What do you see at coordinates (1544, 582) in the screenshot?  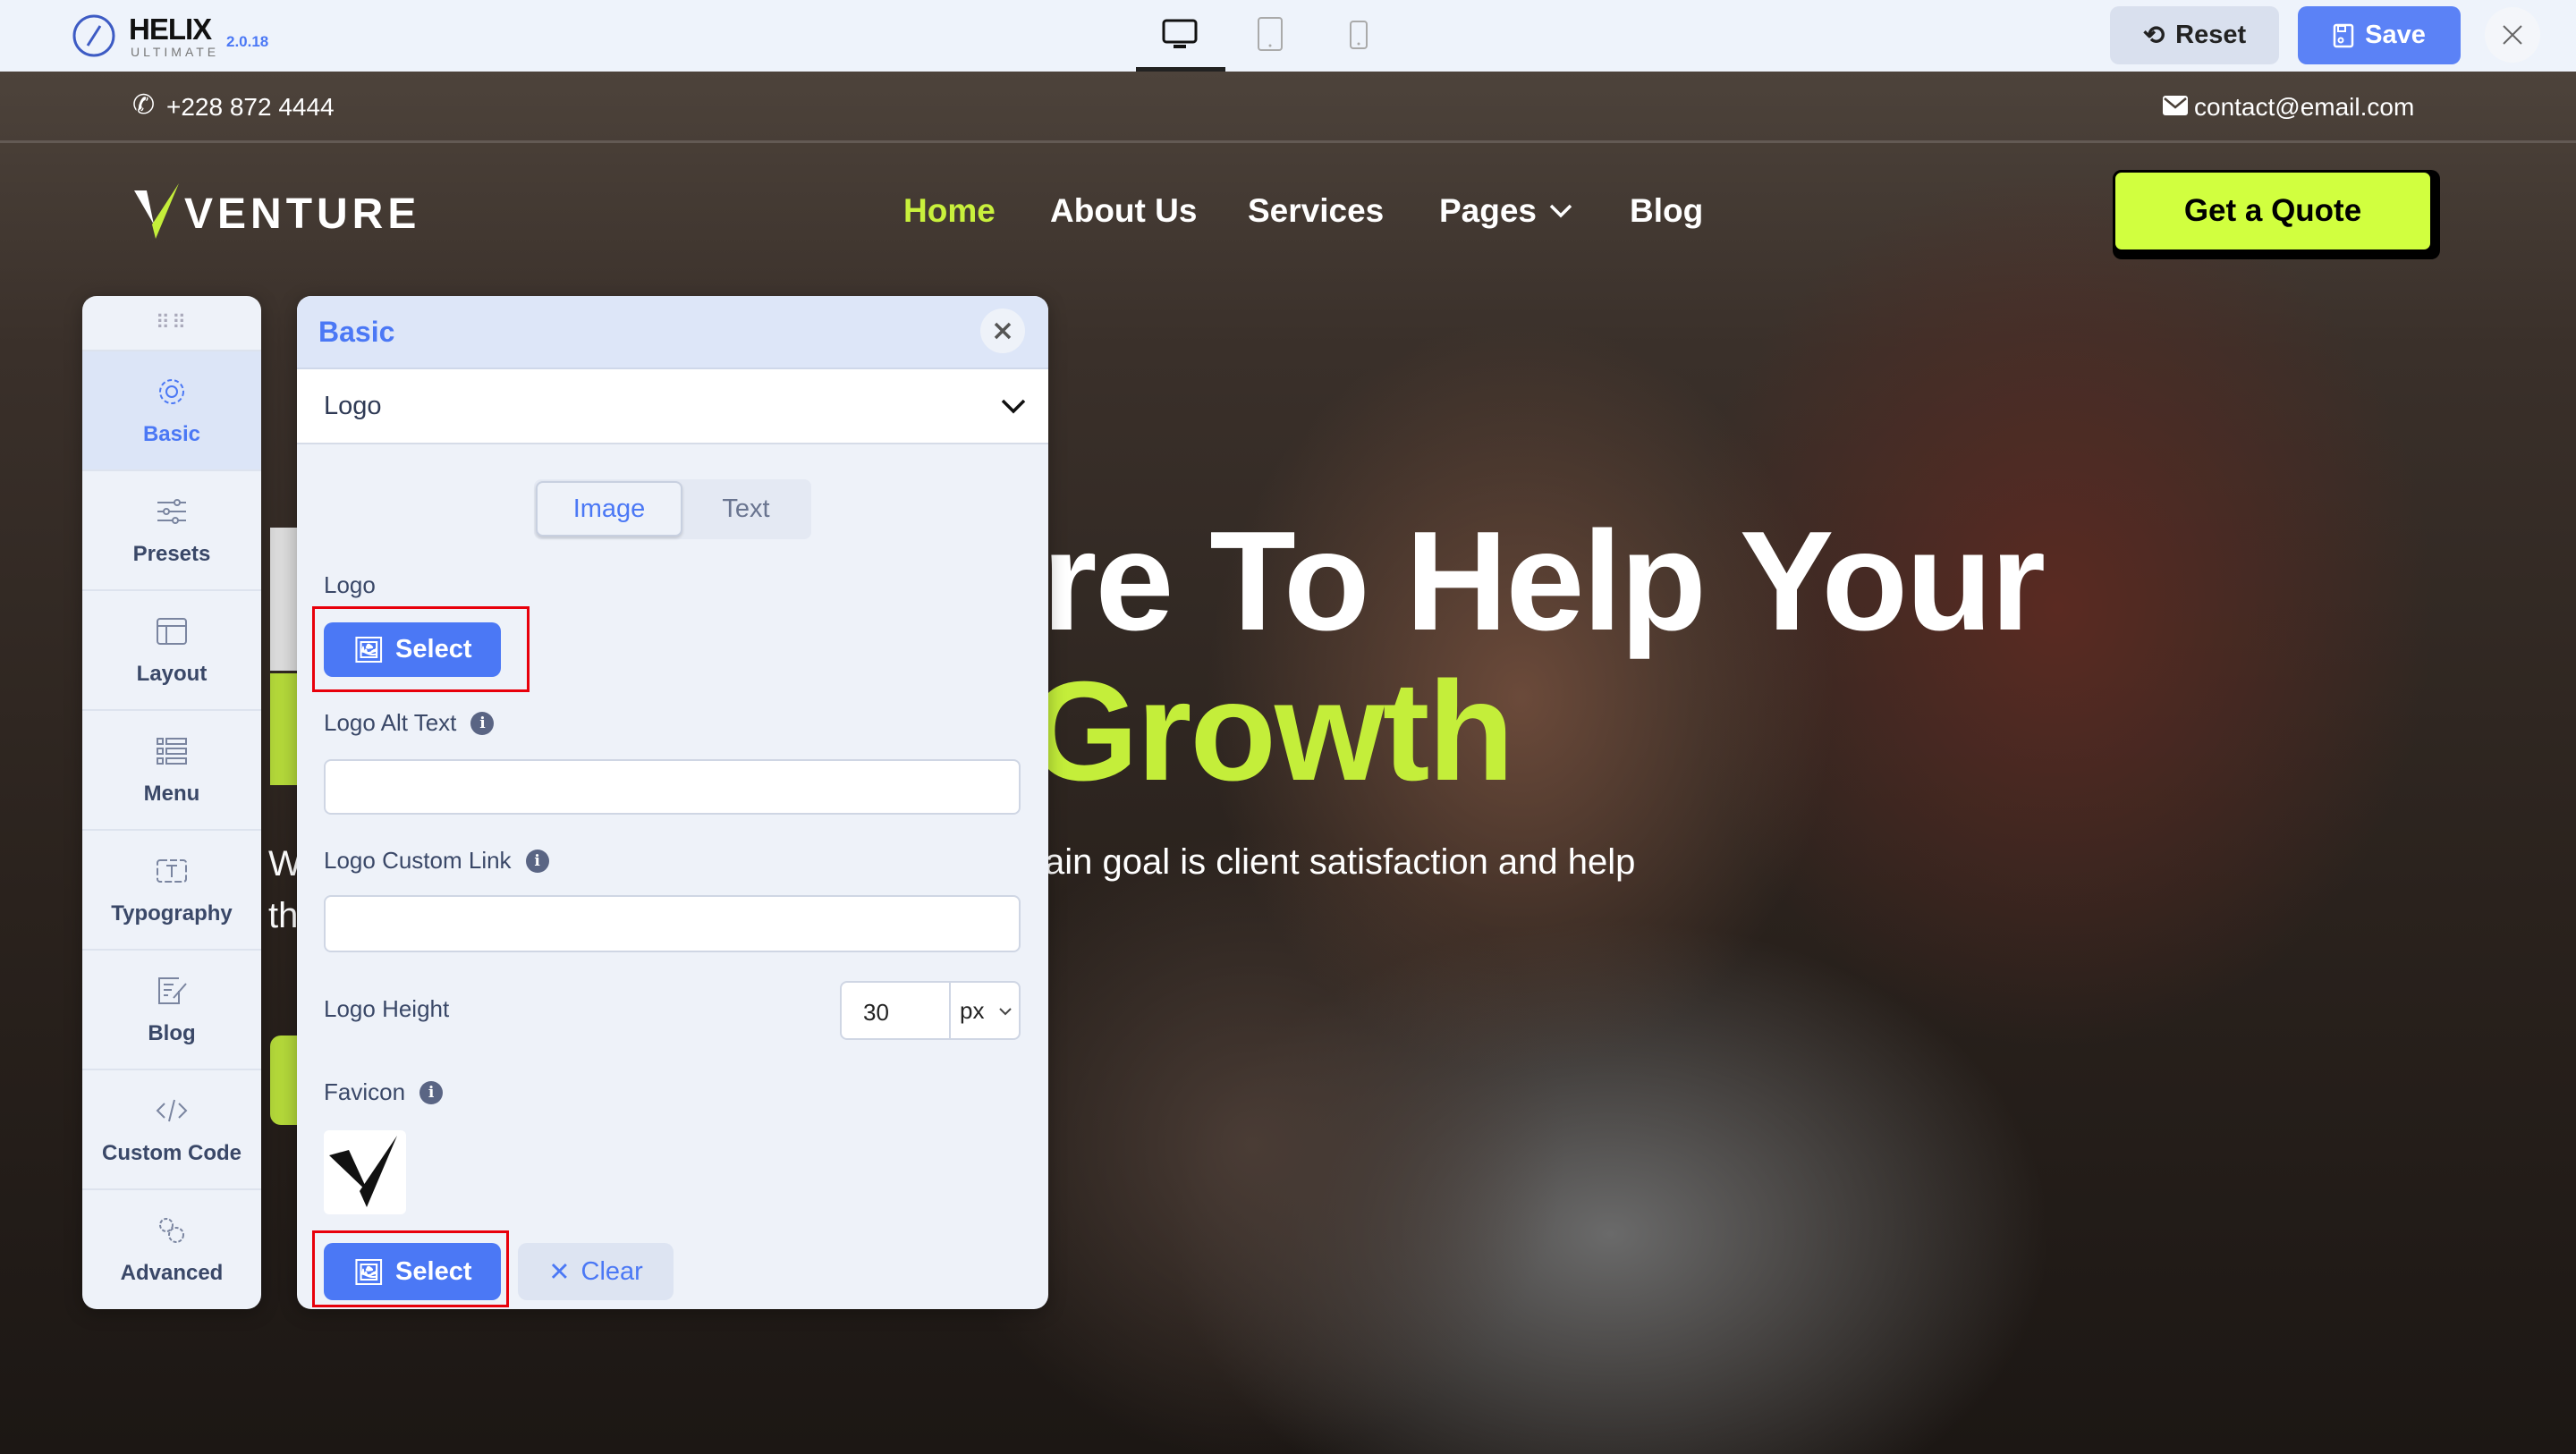 I see `hero-heading-line1: re To Help Your` at bounding box center [1544, 582].